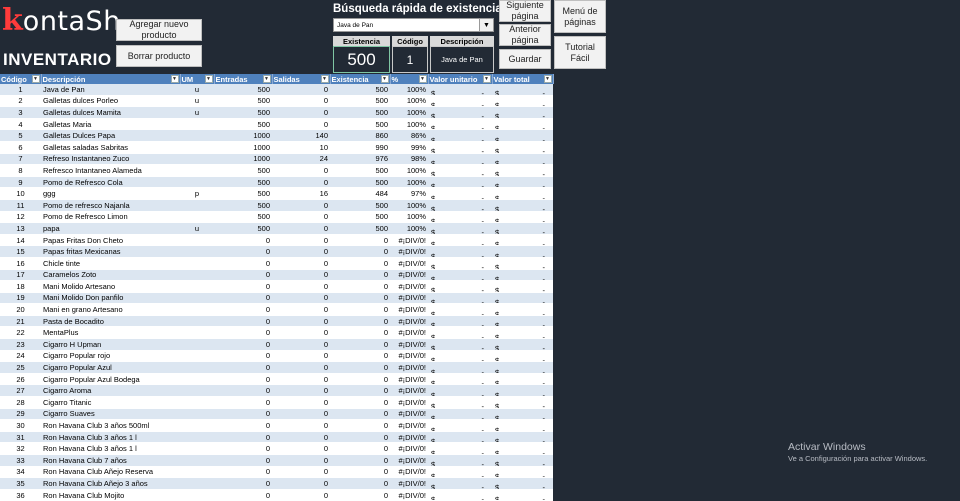  Describe the element at coordinates (110, 402) in the screenshot. I see `cell-descripcion: Cigarro Titanic` at that location.